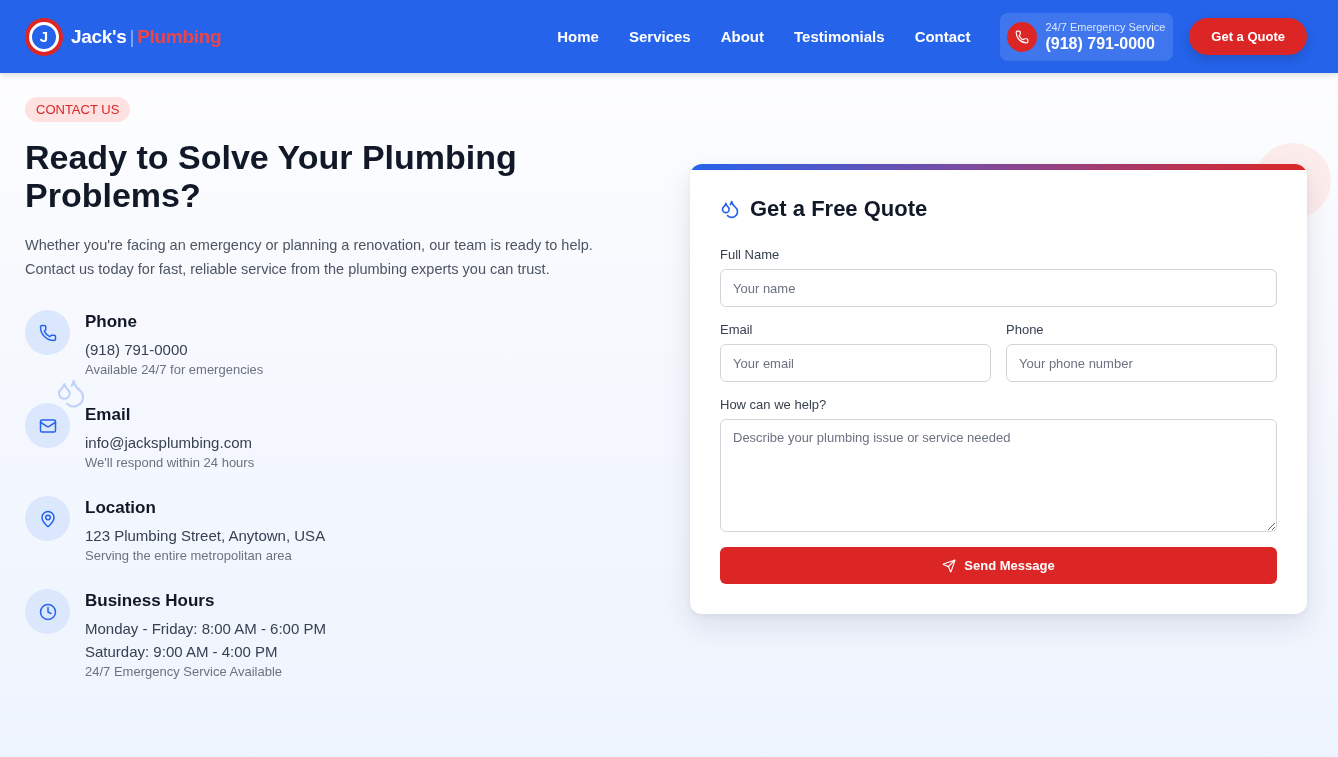 The height and width of the screenshot is (757, 1338). I want to click on nav-link: Services, so click(659, 36).